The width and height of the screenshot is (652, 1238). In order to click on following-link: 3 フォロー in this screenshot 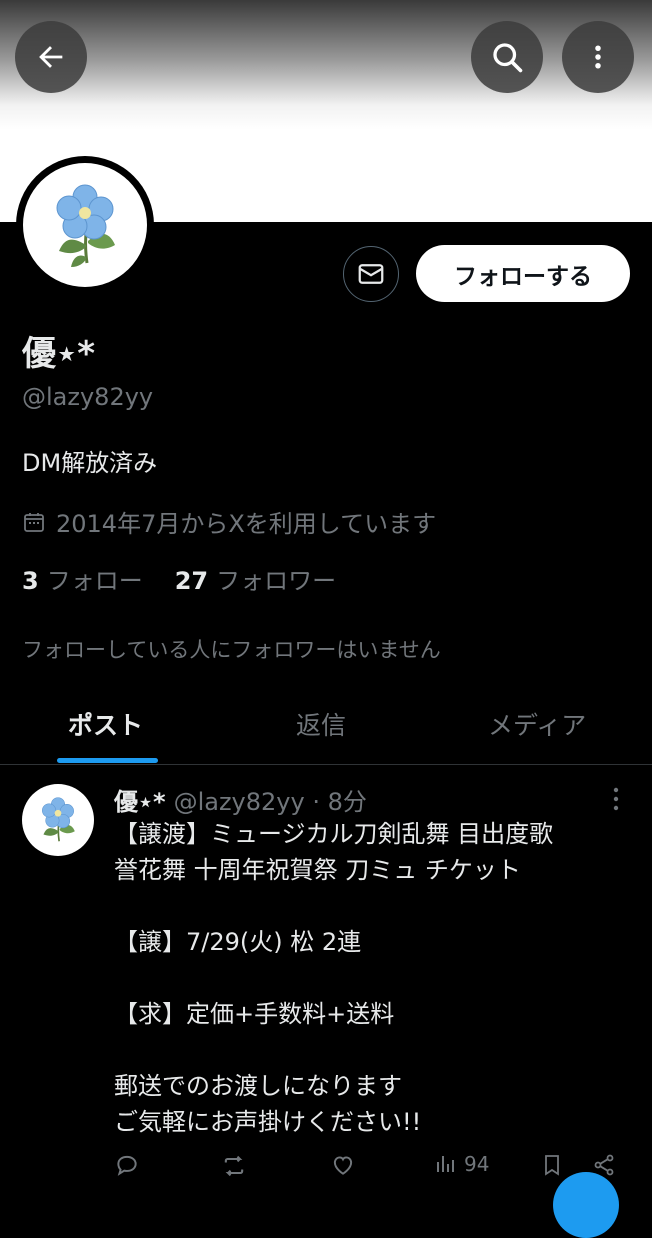, I will do `click(82, 578)`.